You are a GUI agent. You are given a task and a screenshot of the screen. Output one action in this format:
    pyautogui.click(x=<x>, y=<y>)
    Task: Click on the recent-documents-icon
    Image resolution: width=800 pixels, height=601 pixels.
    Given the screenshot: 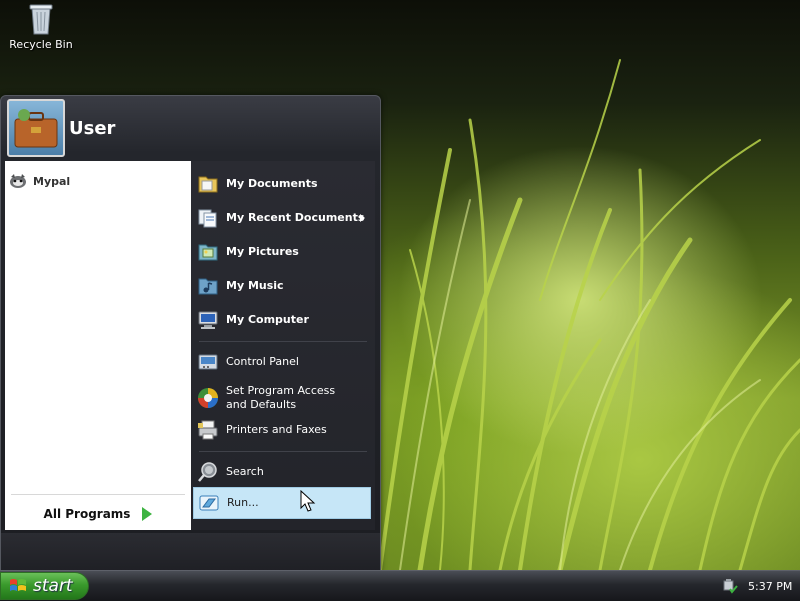 What is the action you would take?
    pyautogui.click(x=207, y=218)
    